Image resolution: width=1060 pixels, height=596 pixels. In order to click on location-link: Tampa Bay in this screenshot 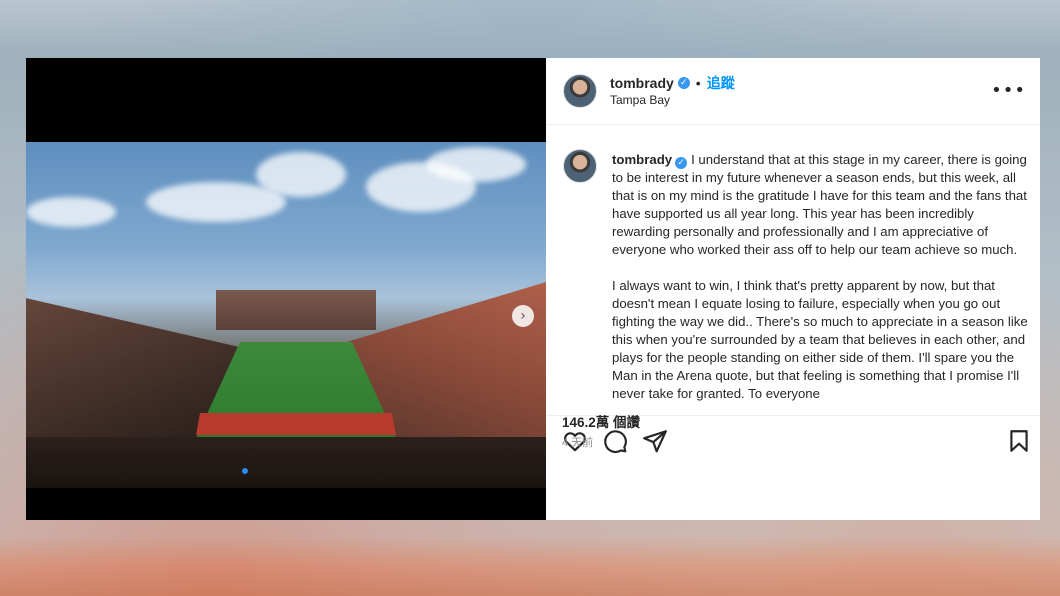, I will do `click(640, 100)`.